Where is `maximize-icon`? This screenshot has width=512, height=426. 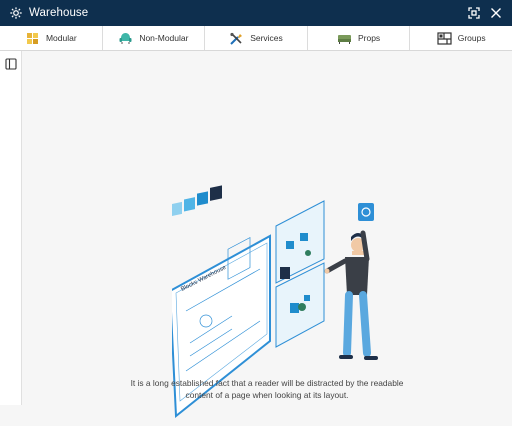 maximize-icon is located at coordinates (474, 13).